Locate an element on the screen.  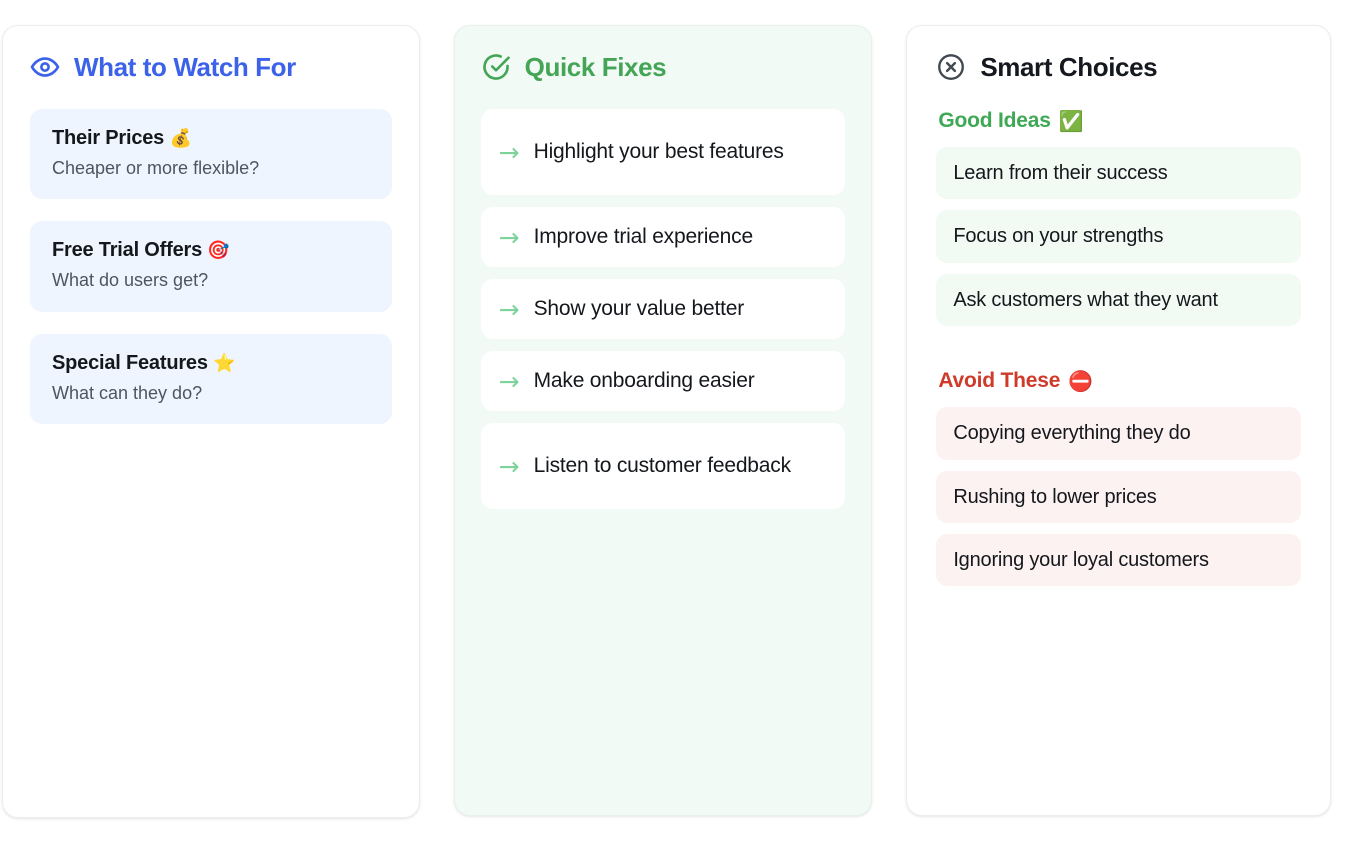
watch-item-title: Their Prices 💰 is located at coordinates (211, 138).